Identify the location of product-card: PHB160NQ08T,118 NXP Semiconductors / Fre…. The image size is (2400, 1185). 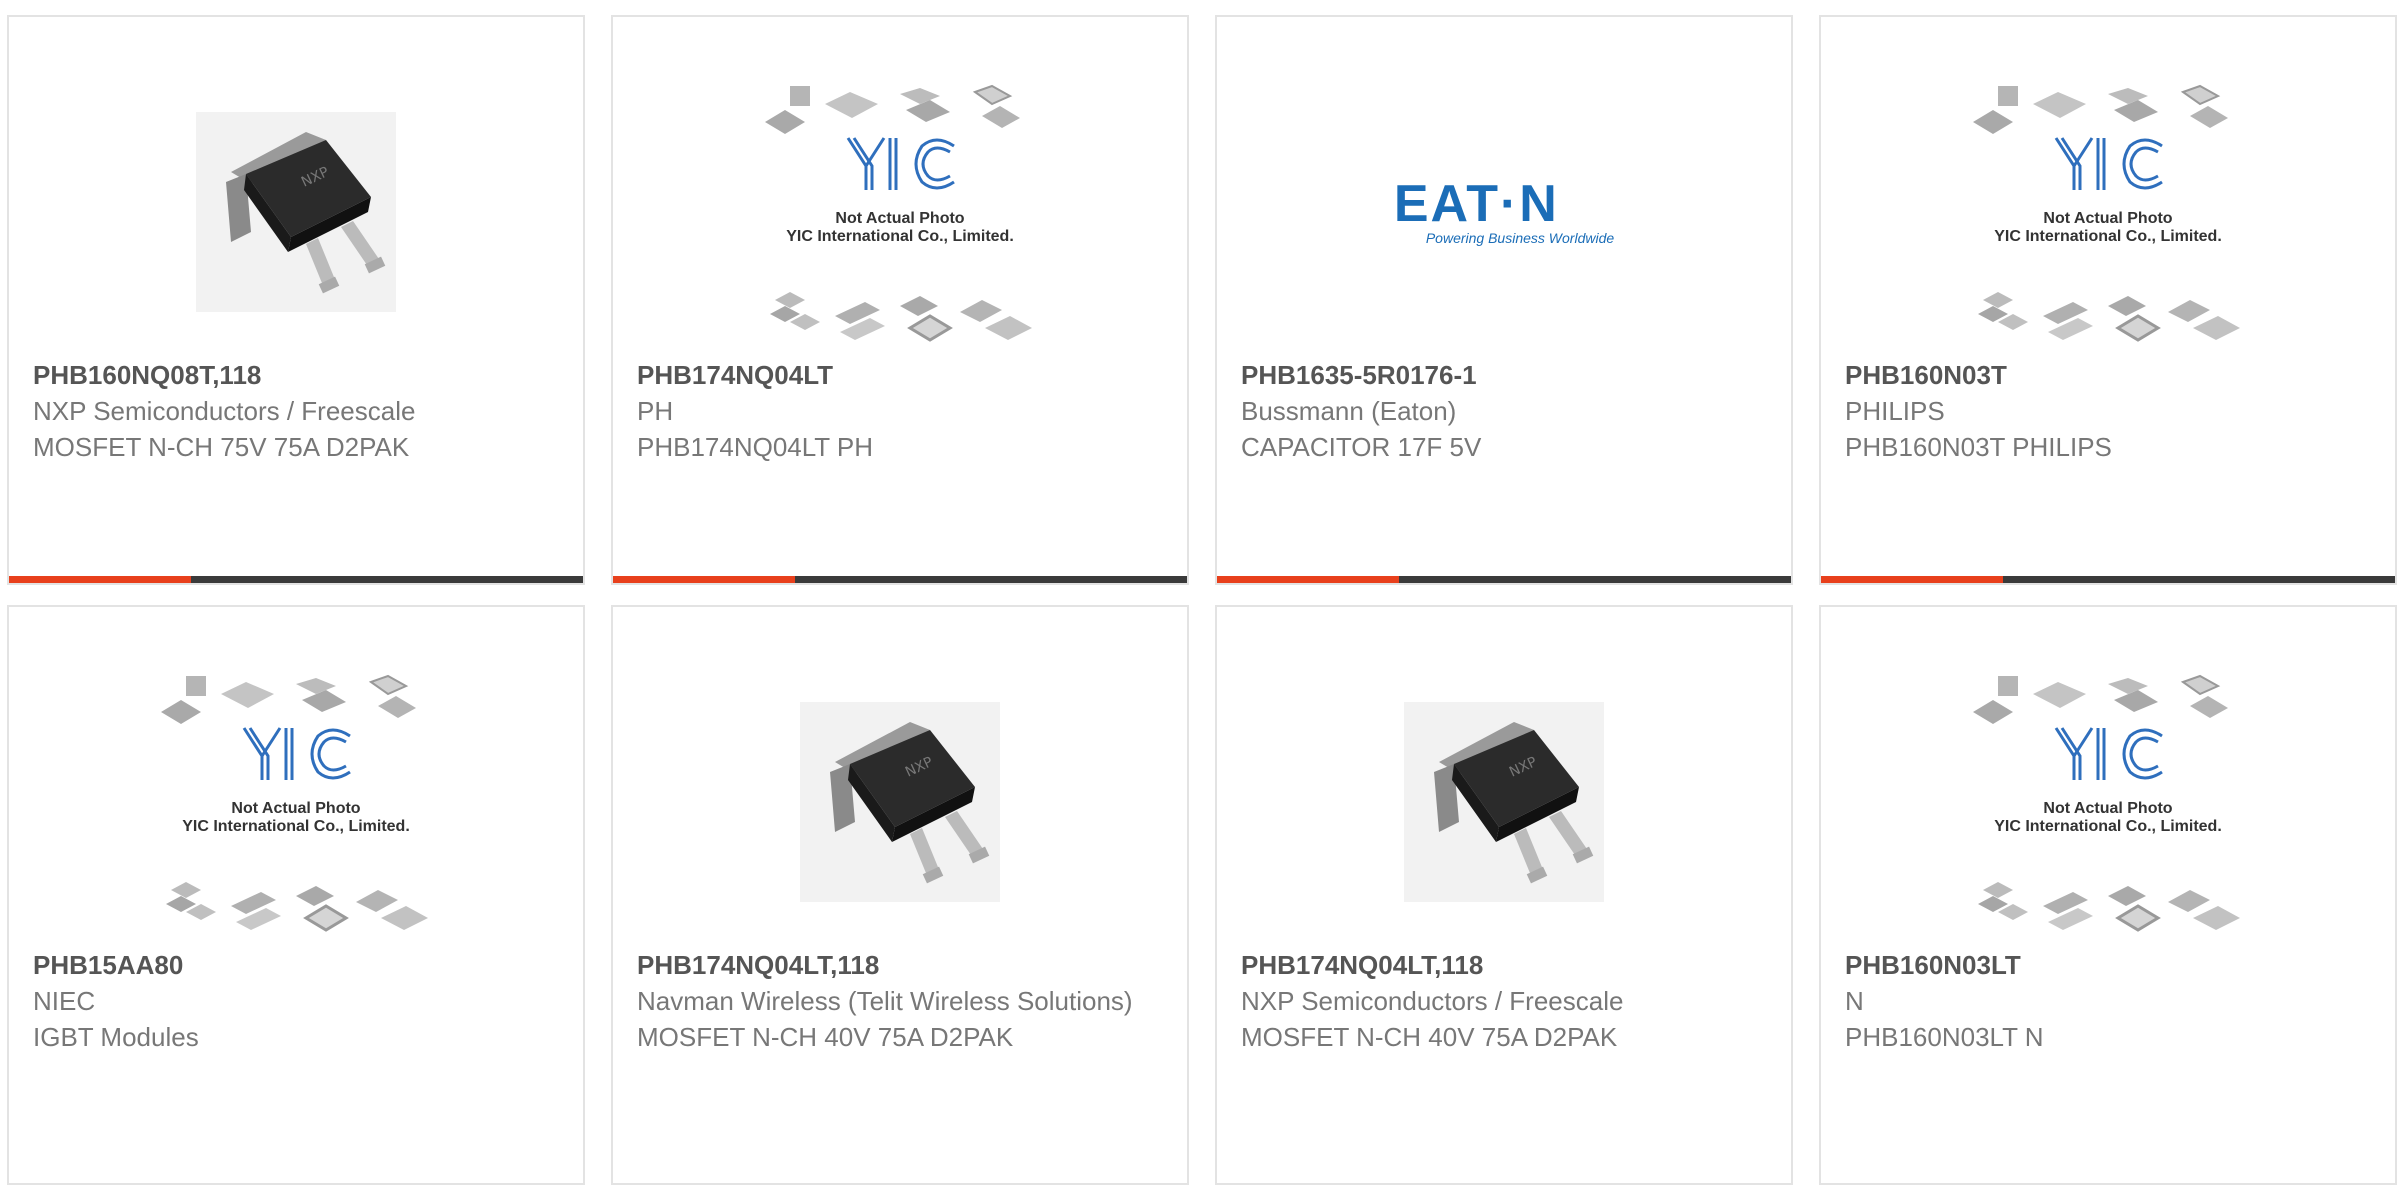
(296, 300).